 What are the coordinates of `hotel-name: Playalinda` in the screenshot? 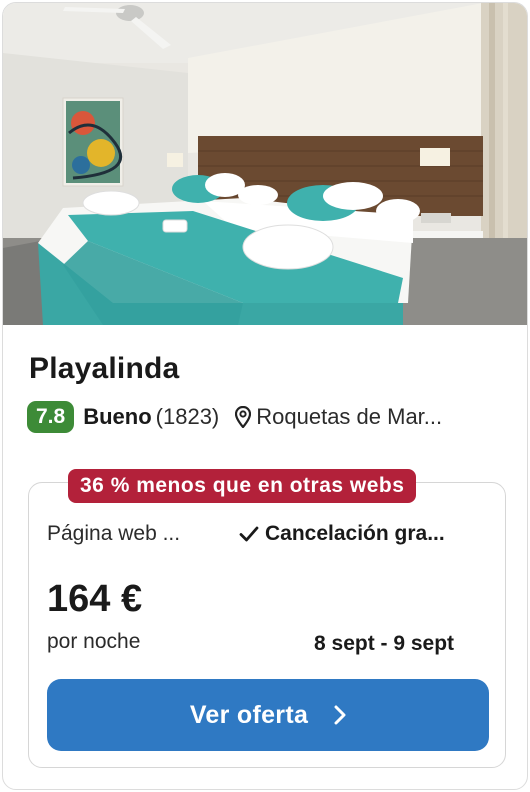 It's located at (104, 369).